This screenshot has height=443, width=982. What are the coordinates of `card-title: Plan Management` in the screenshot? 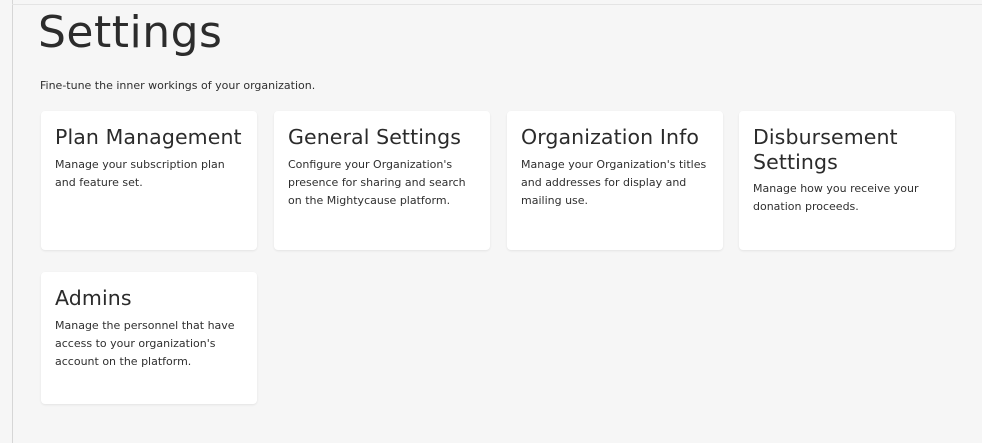 It's located at (148, 137).